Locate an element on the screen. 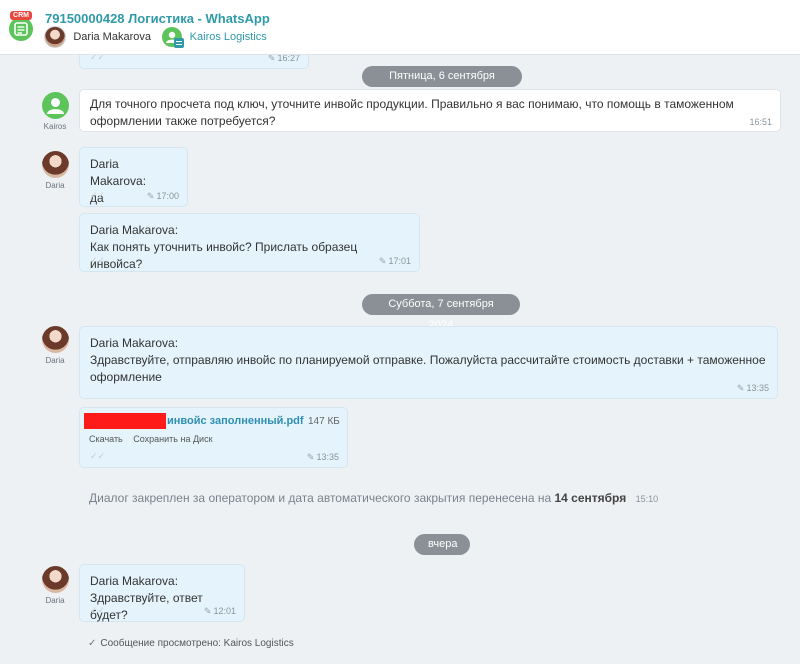  download-button: Скачать is located at coordinates (106, 439).